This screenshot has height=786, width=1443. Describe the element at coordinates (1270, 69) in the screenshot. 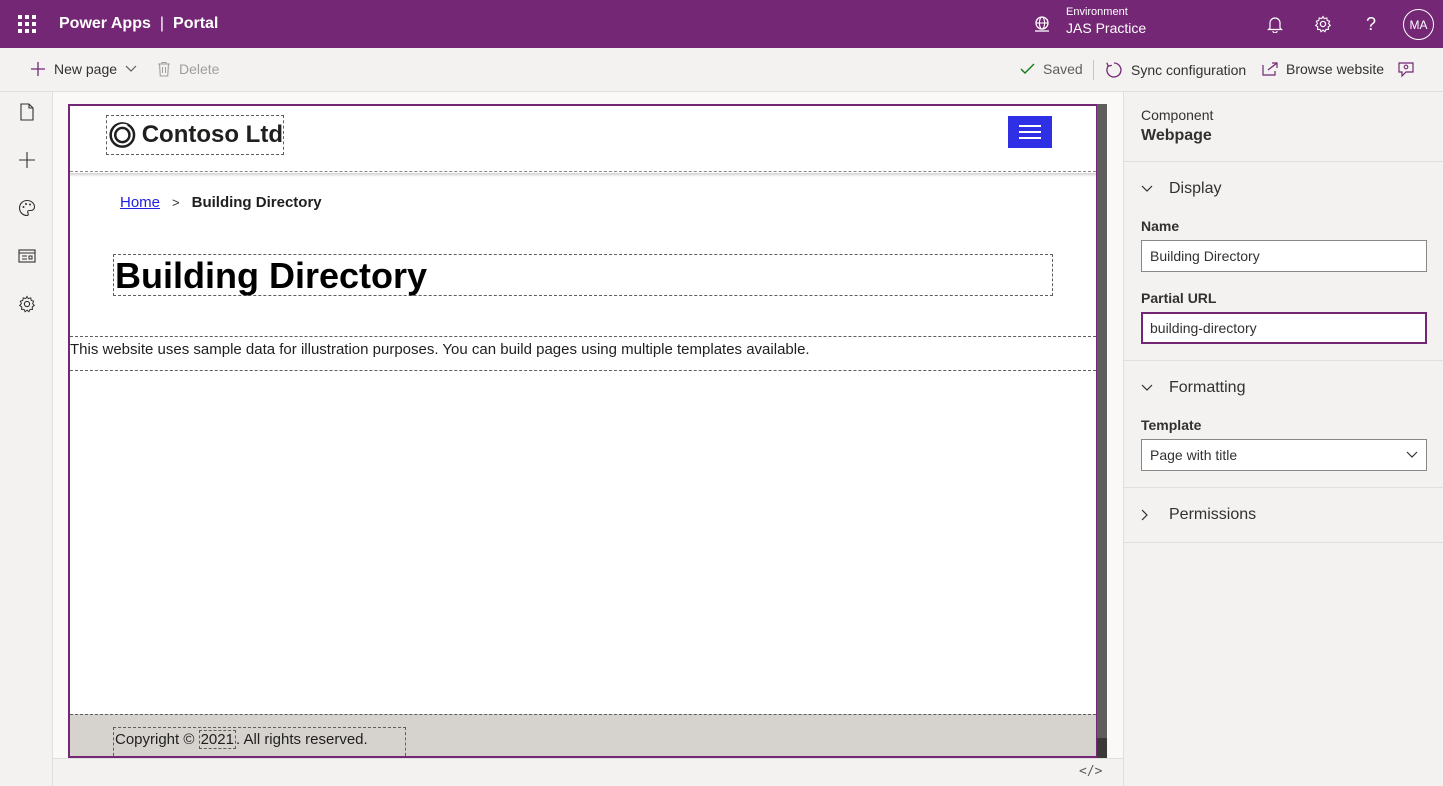

I see `open-external-icon` at that location.